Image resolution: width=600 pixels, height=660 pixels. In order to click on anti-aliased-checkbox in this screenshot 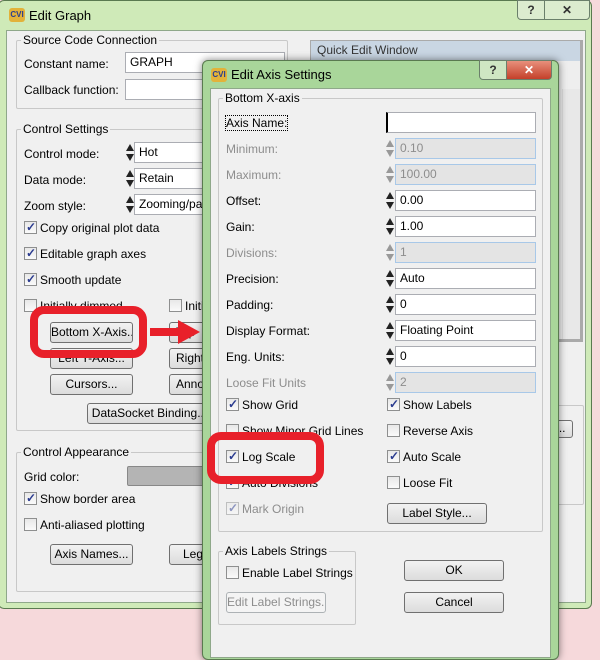, I will do `click(30, 524)`.